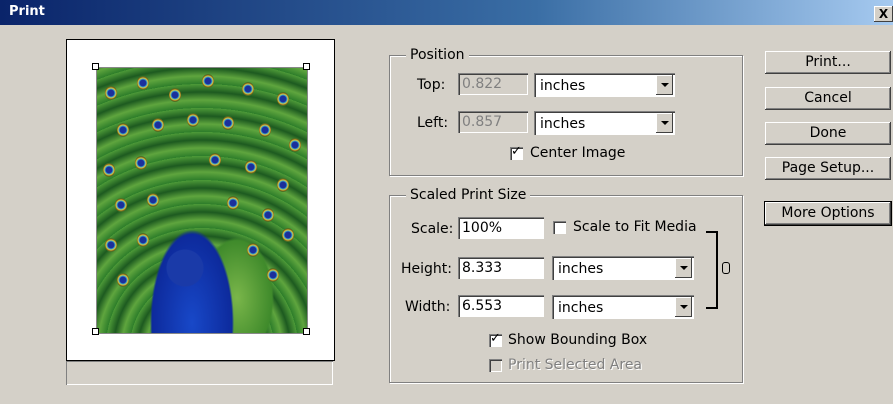 The width and height of the screenshot is (893, 404). I want to click on show-bounding-box-checkbox: ✓, so click(495, 339).